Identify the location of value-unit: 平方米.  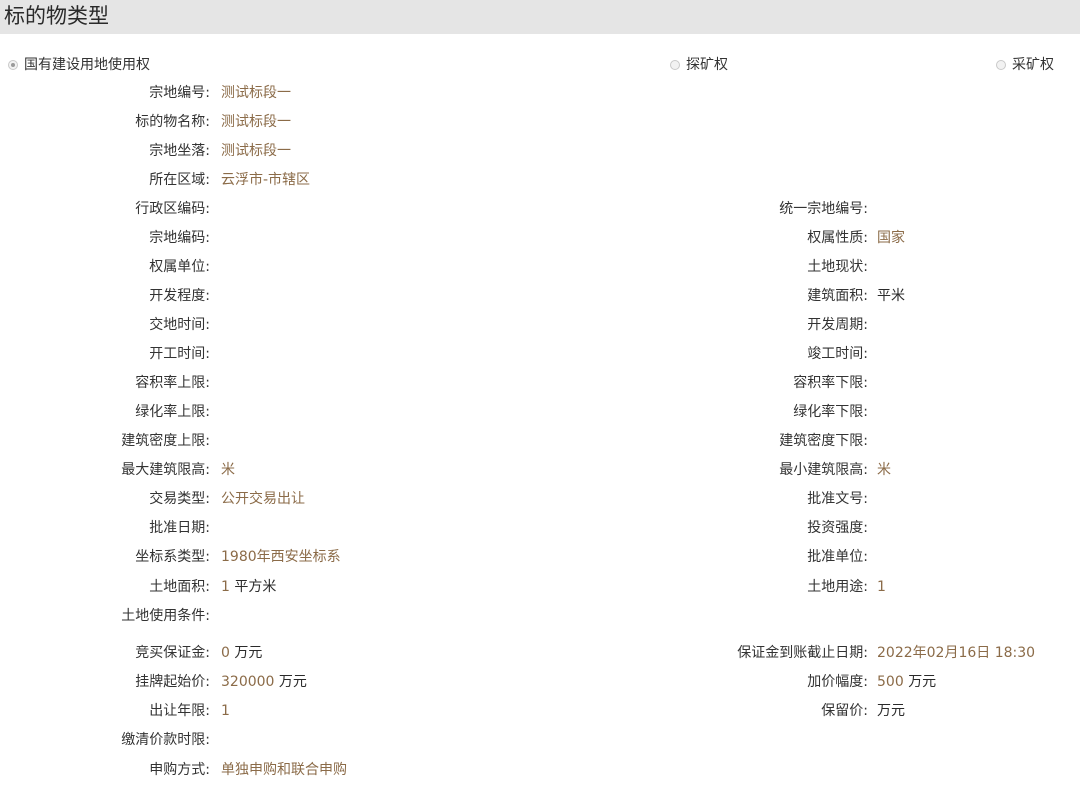
(255, 587).